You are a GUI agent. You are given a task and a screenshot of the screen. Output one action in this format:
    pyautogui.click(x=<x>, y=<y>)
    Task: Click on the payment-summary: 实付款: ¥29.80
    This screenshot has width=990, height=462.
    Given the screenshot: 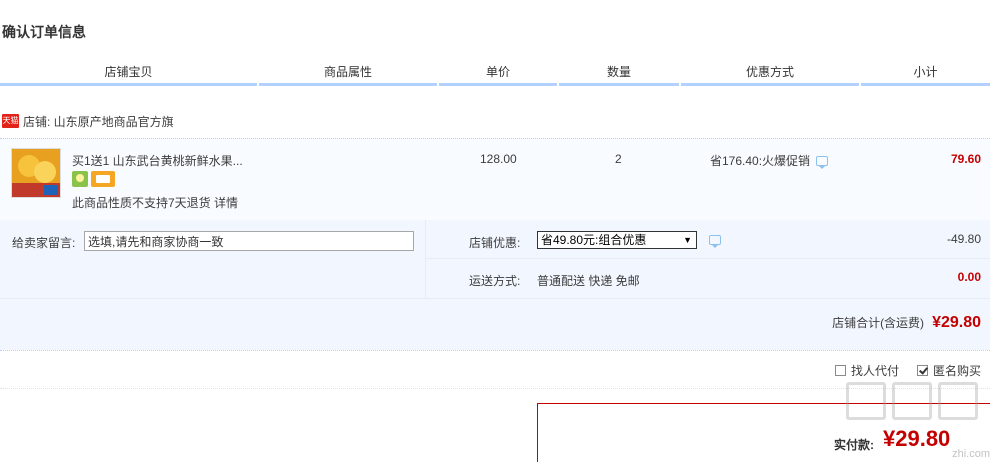 What is the action you would take?
    pyautogui.click(x=763, y=432)
    